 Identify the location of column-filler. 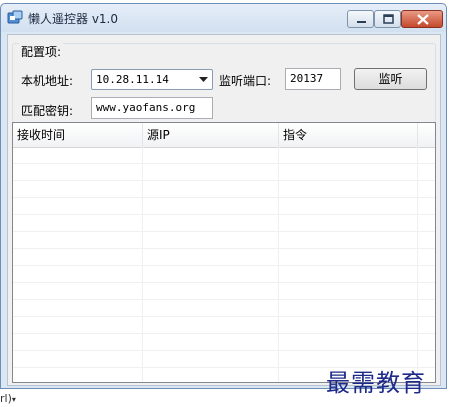
(426, 135).